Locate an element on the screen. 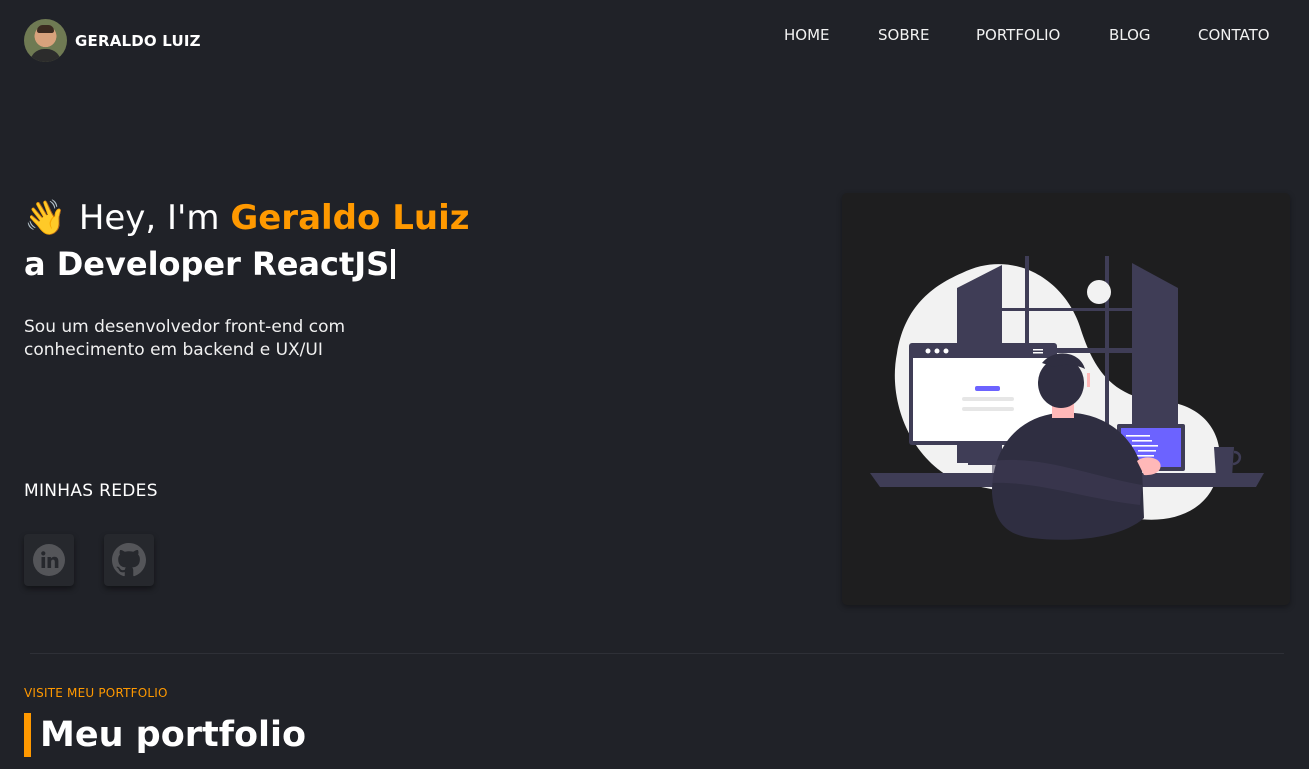 The width and height of the screenshot is (1309, 769). brand: GERALDO LUIZ is located at coordinates (112, 40).